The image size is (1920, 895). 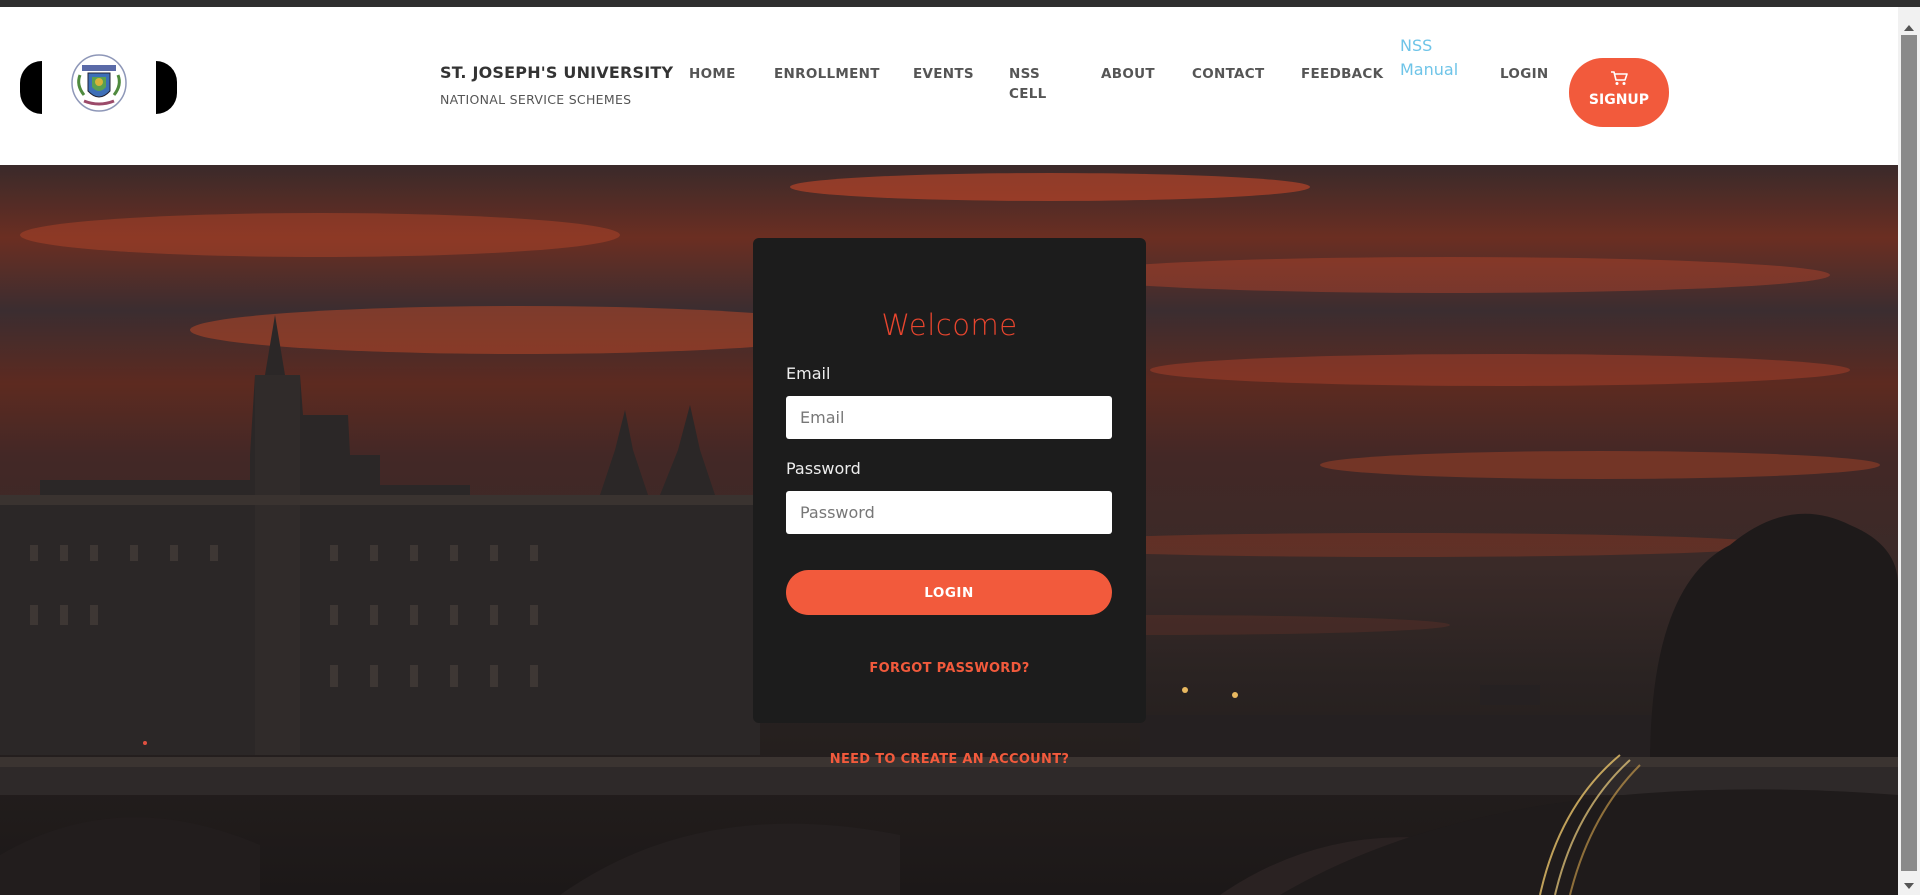 I want to click on nav-home: HOME, so click(x=712, y=74).